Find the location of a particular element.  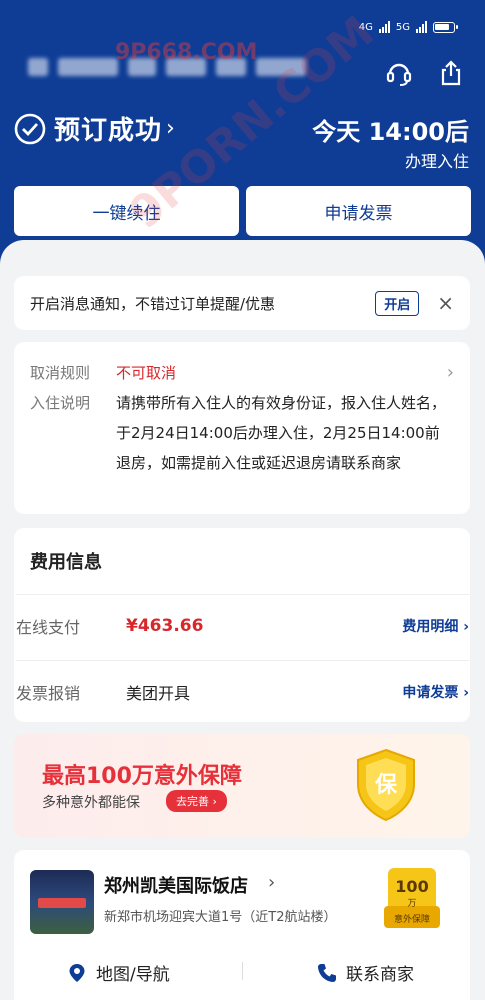

contact-merchant-label: 联系商家 is located at coordinates (380, 975).